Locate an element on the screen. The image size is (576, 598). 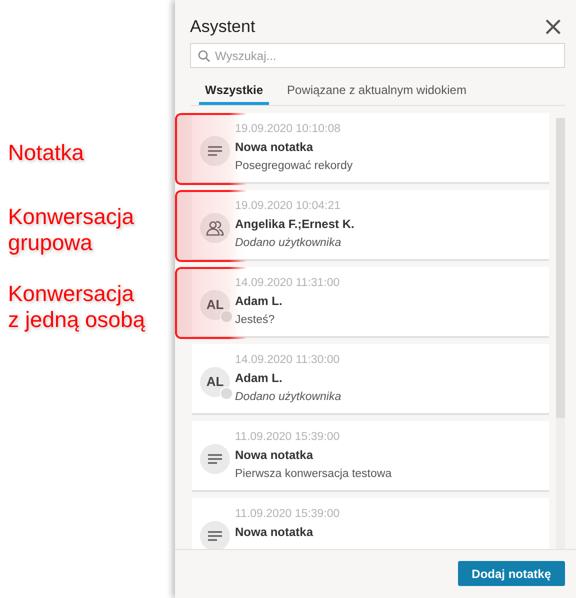
panel-title: Asystent is located at coordinates (223, 26).